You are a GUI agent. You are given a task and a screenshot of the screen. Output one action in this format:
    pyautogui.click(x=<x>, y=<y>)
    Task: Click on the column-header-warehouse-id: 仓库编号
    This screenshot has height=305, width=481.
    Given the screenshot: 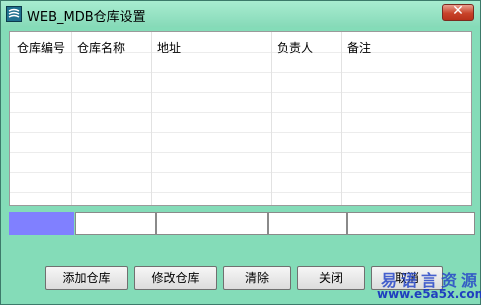 What is the action you would take?
    pyautogui.click(x=41, y=47)
    